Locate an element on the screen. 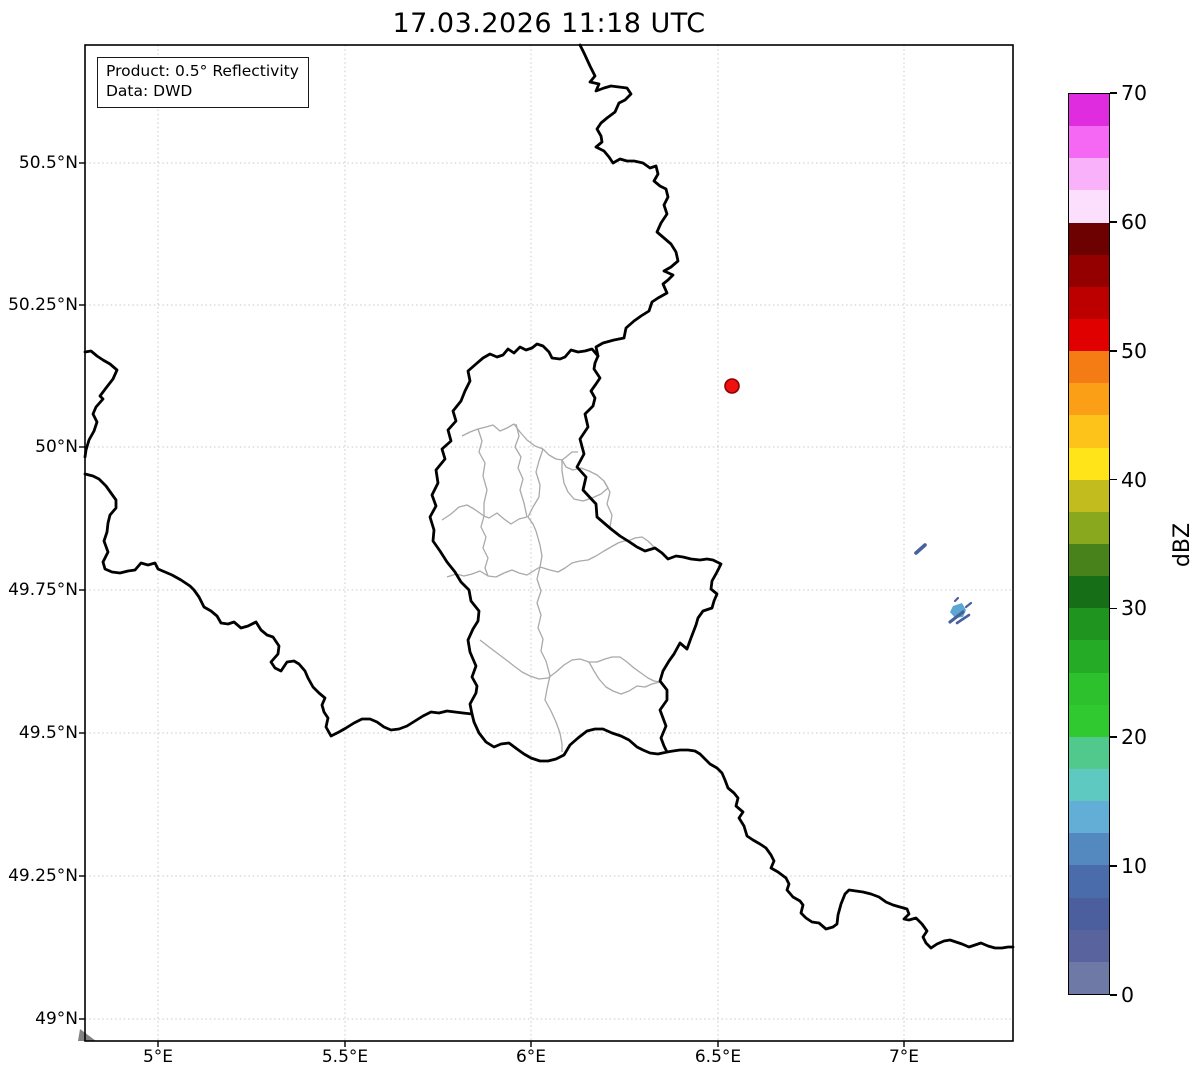 Image resolution: width=1202 pixels, height=1081 pixels. y-tick-label: 50.25°N is located at coordinates (43, 305).